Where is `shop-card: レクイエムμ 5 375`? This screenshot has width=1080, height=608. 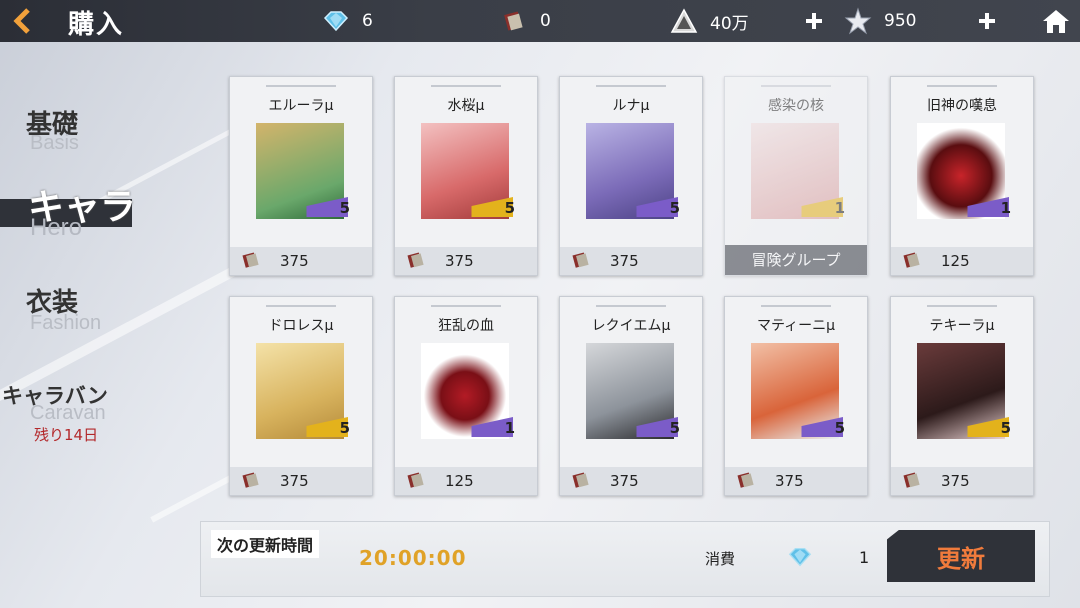
shop-card: レクイエムμ 5 375 is located at coordinates (631, 396).